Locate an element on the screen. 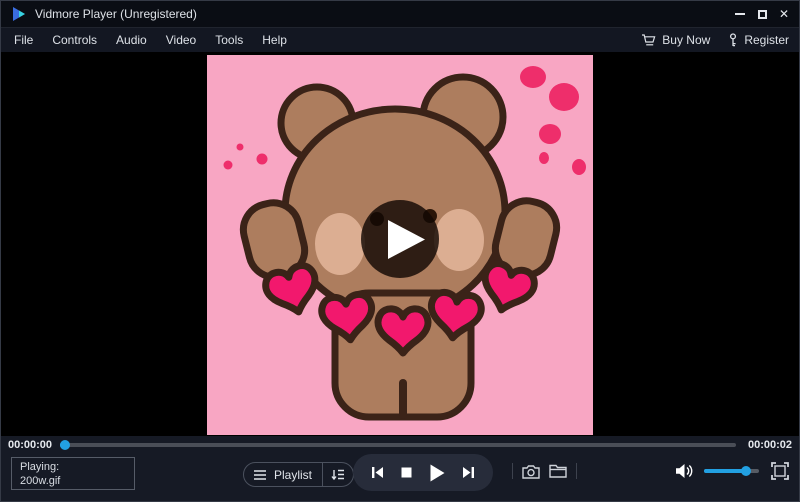 The width and height of the screenshot is (800, 502). open-snapshot-folder-button is located at coordinates (558, 471).